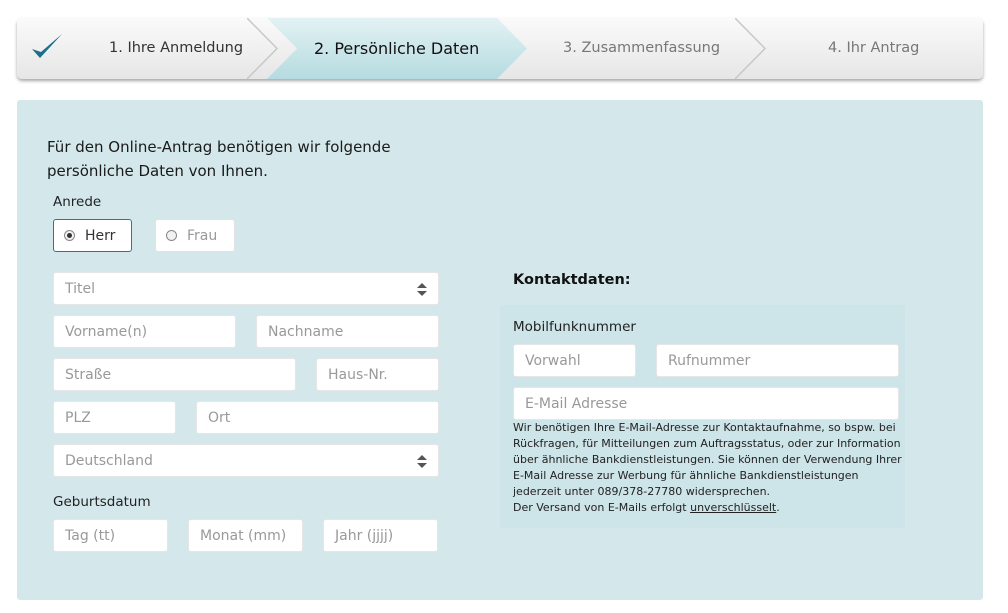 Image resolution: width=1008 pixels, height=613 pixels. I want to click on birth-month-placeholder: Monat (mm), so click(243, 535).